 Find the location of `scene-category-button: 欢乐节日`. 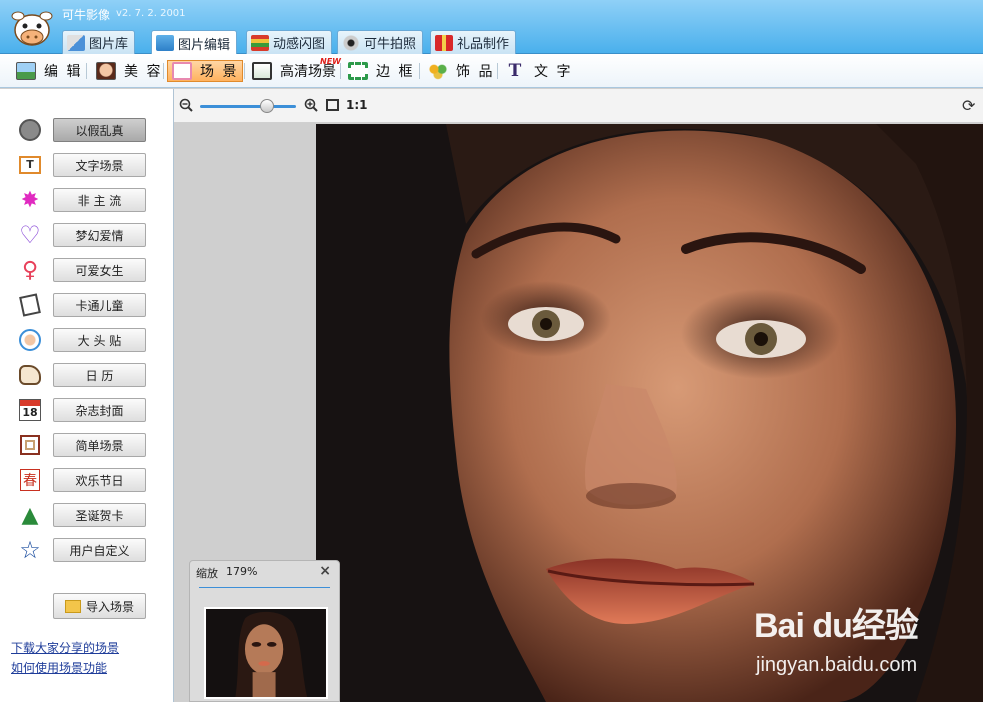

scene-category-button: 欢乐节日 is located at coordinates (99, 480).